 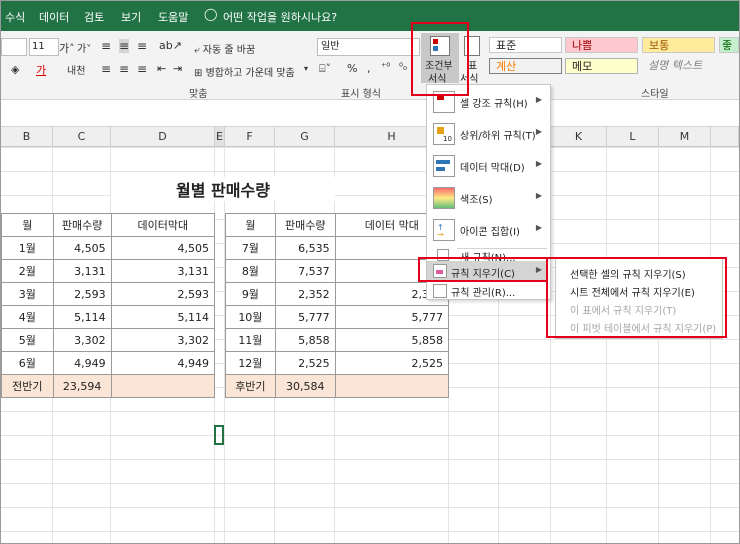 What do you see at coordinates (15, 17) in the screenshot?
I see `tab-formulas: 수식` at bounding box center [15, 17].